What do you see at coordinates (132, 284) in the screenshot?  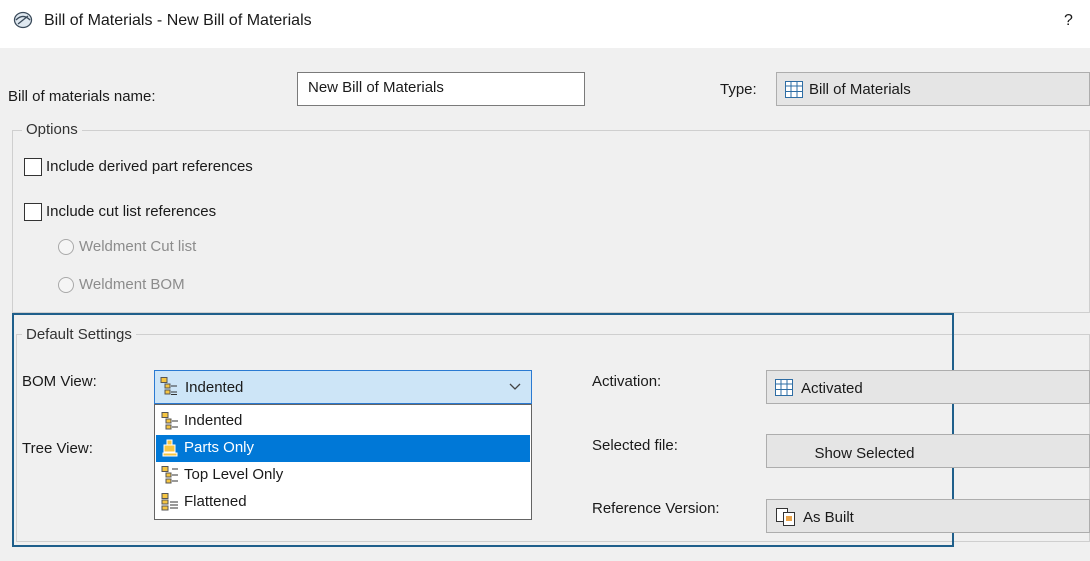 I see `weldment-bom-label: Weldment BOM` at bounding box center [132, 284].